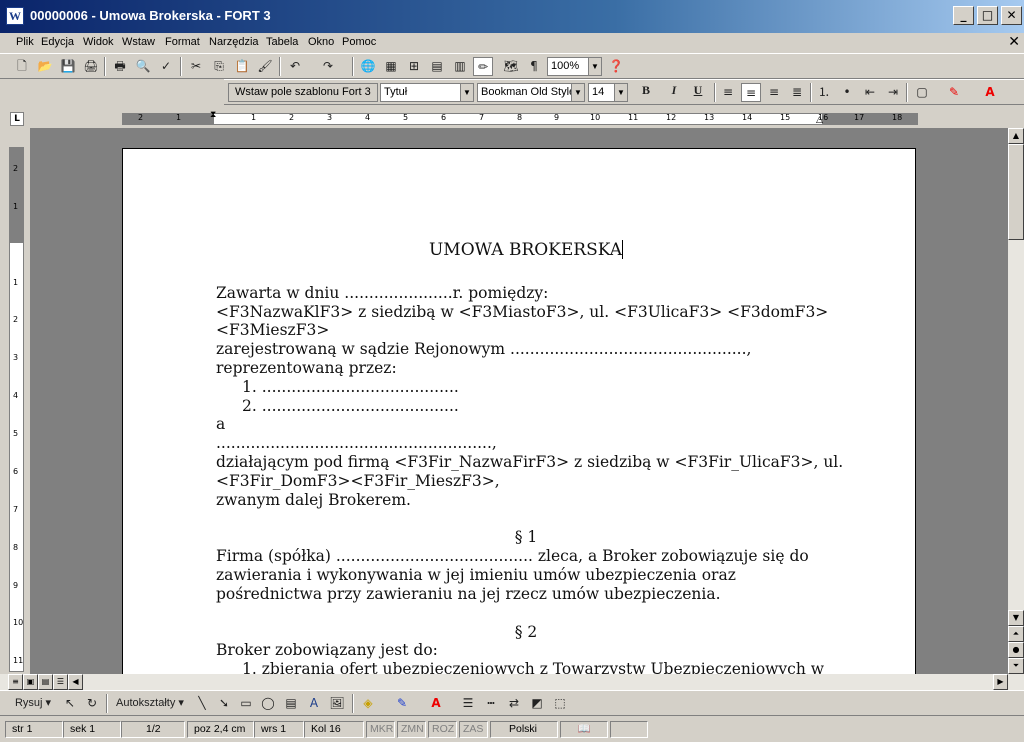  Describe the element at coordinates (819, 120) in the screenshot. I see `right-indent-marker-icon: △` at that location.